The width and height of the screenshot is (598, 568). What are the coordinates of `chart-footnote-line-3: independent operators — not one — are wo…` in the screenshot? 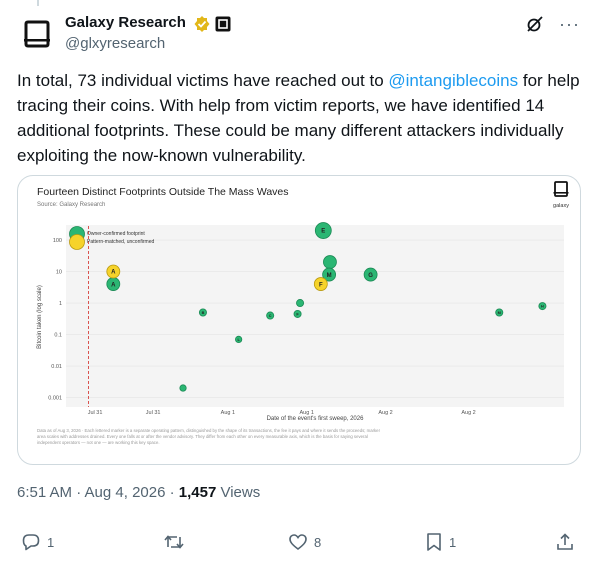 It's located at (98, 442).